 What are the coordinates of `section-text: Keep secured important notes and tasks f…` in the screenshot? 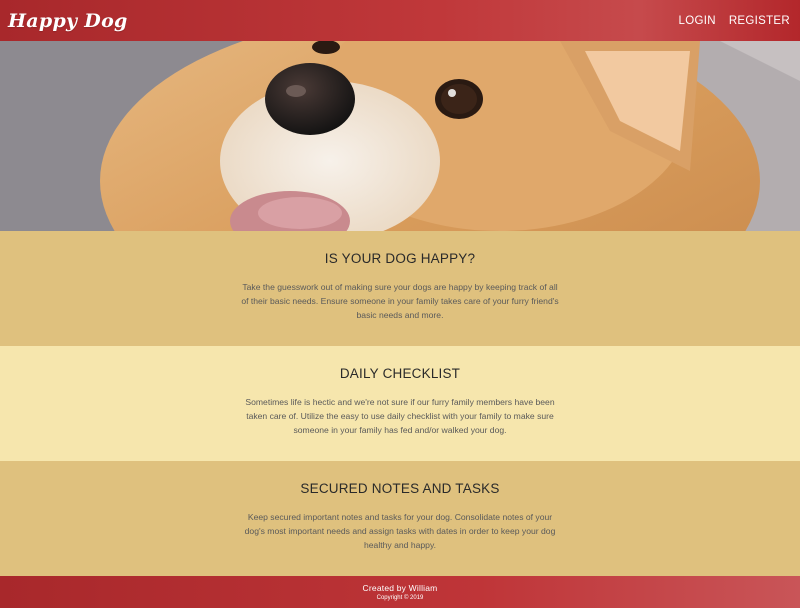 It's located at (400, 531).